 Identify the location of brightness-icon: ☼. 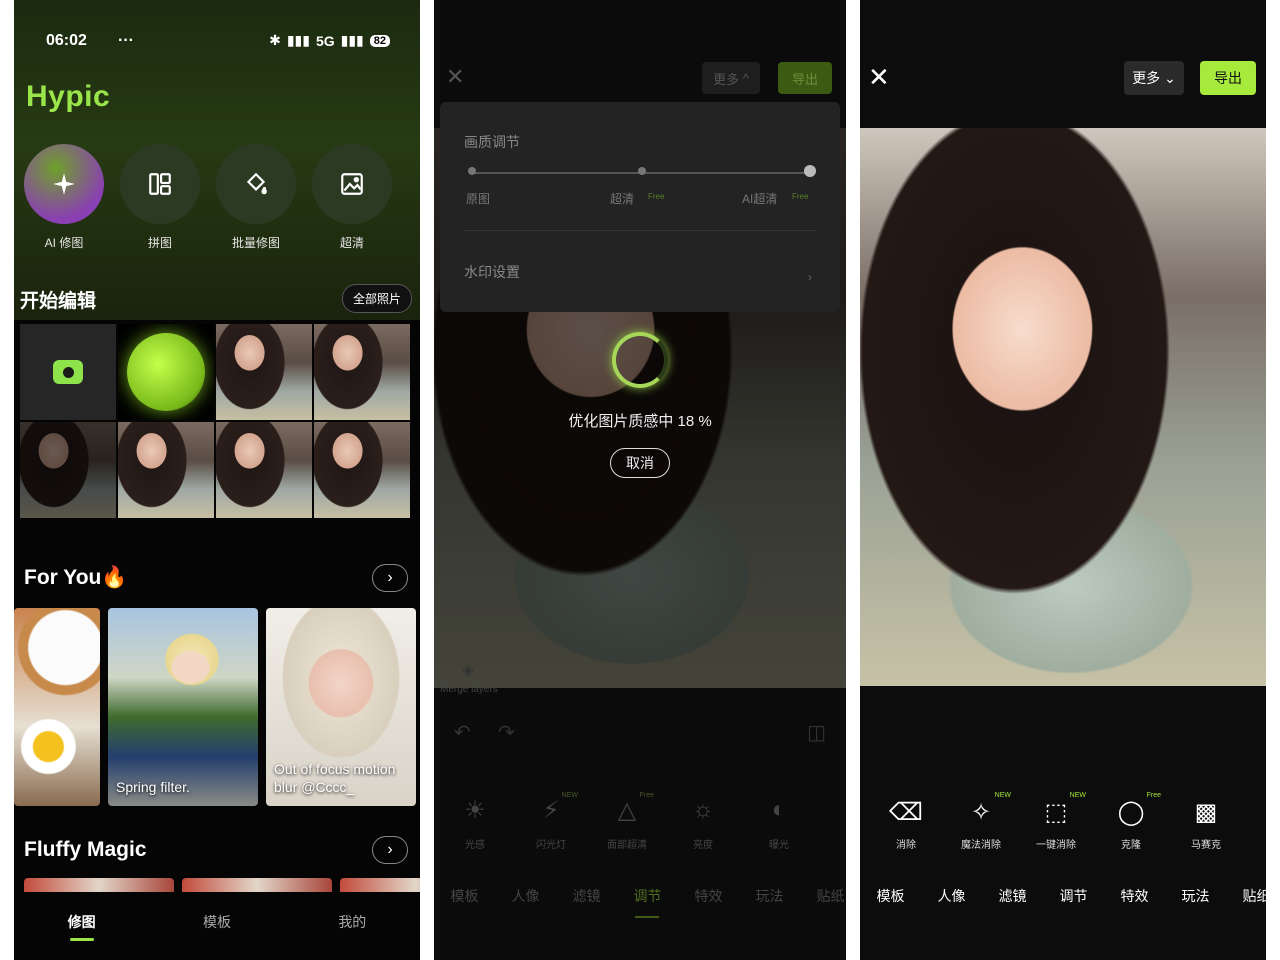
(703, 809).